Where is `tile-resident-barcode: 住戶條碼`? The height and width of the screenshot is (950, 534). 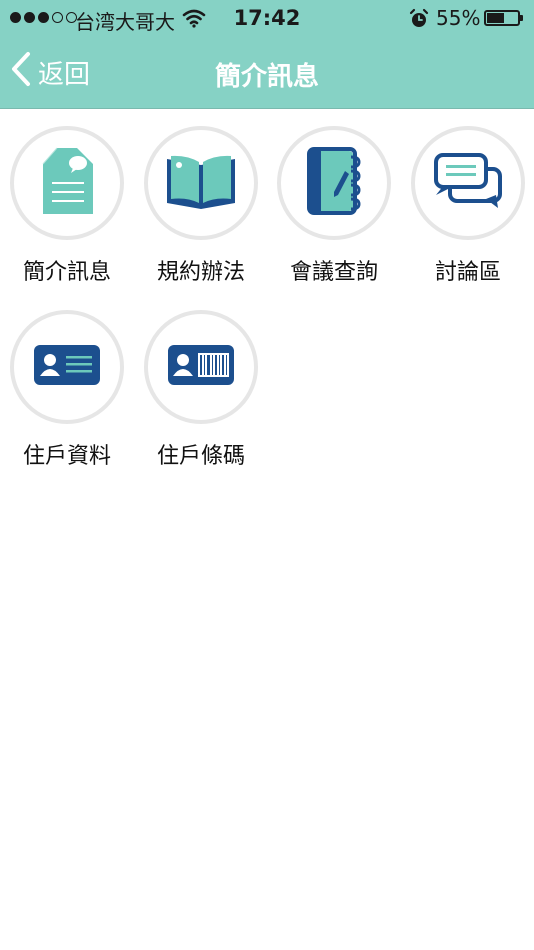 tile-resident-barcode: 住戶條碼 is located at coordinates (201, 382).